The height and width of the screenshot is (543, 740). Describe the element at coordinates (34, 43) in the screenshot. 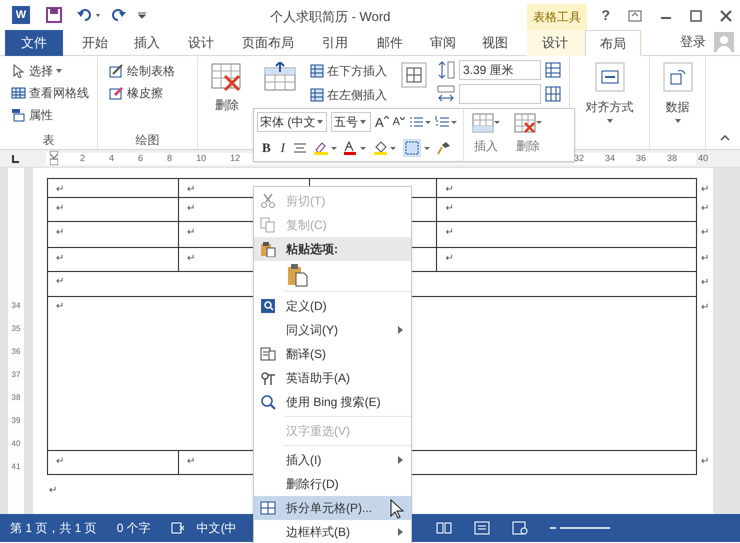

I see `ribbon-tab: 文件` at that location.